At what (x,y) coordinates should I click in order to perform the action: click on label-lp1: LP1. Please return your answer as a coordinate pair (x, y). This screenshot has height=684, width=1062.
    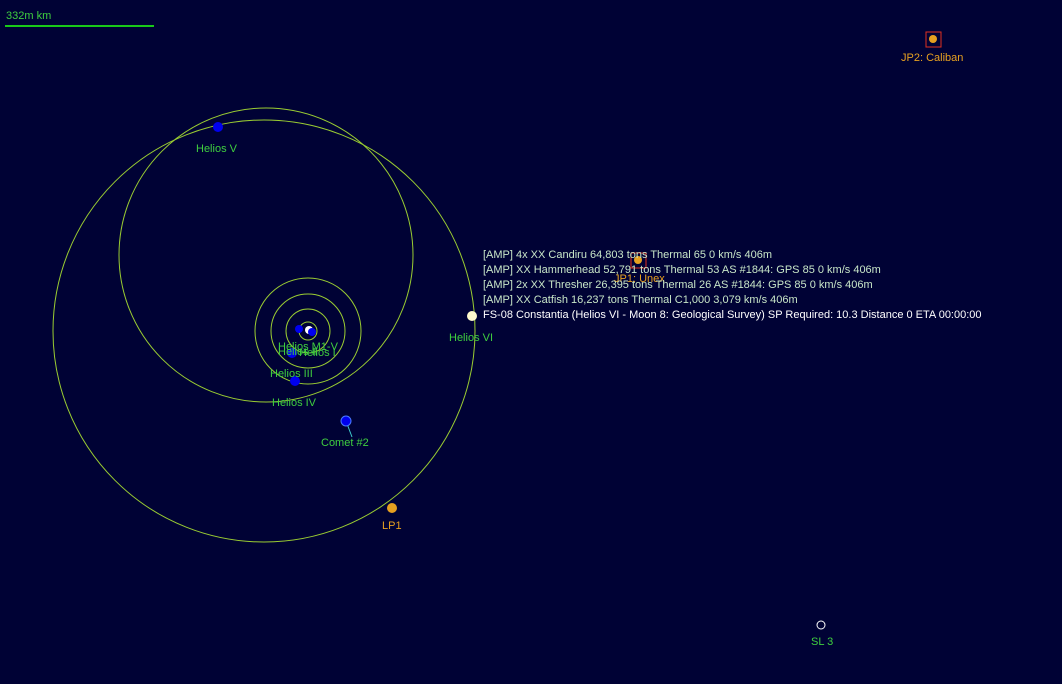
    Looking at the image, I should click on (392, 526).